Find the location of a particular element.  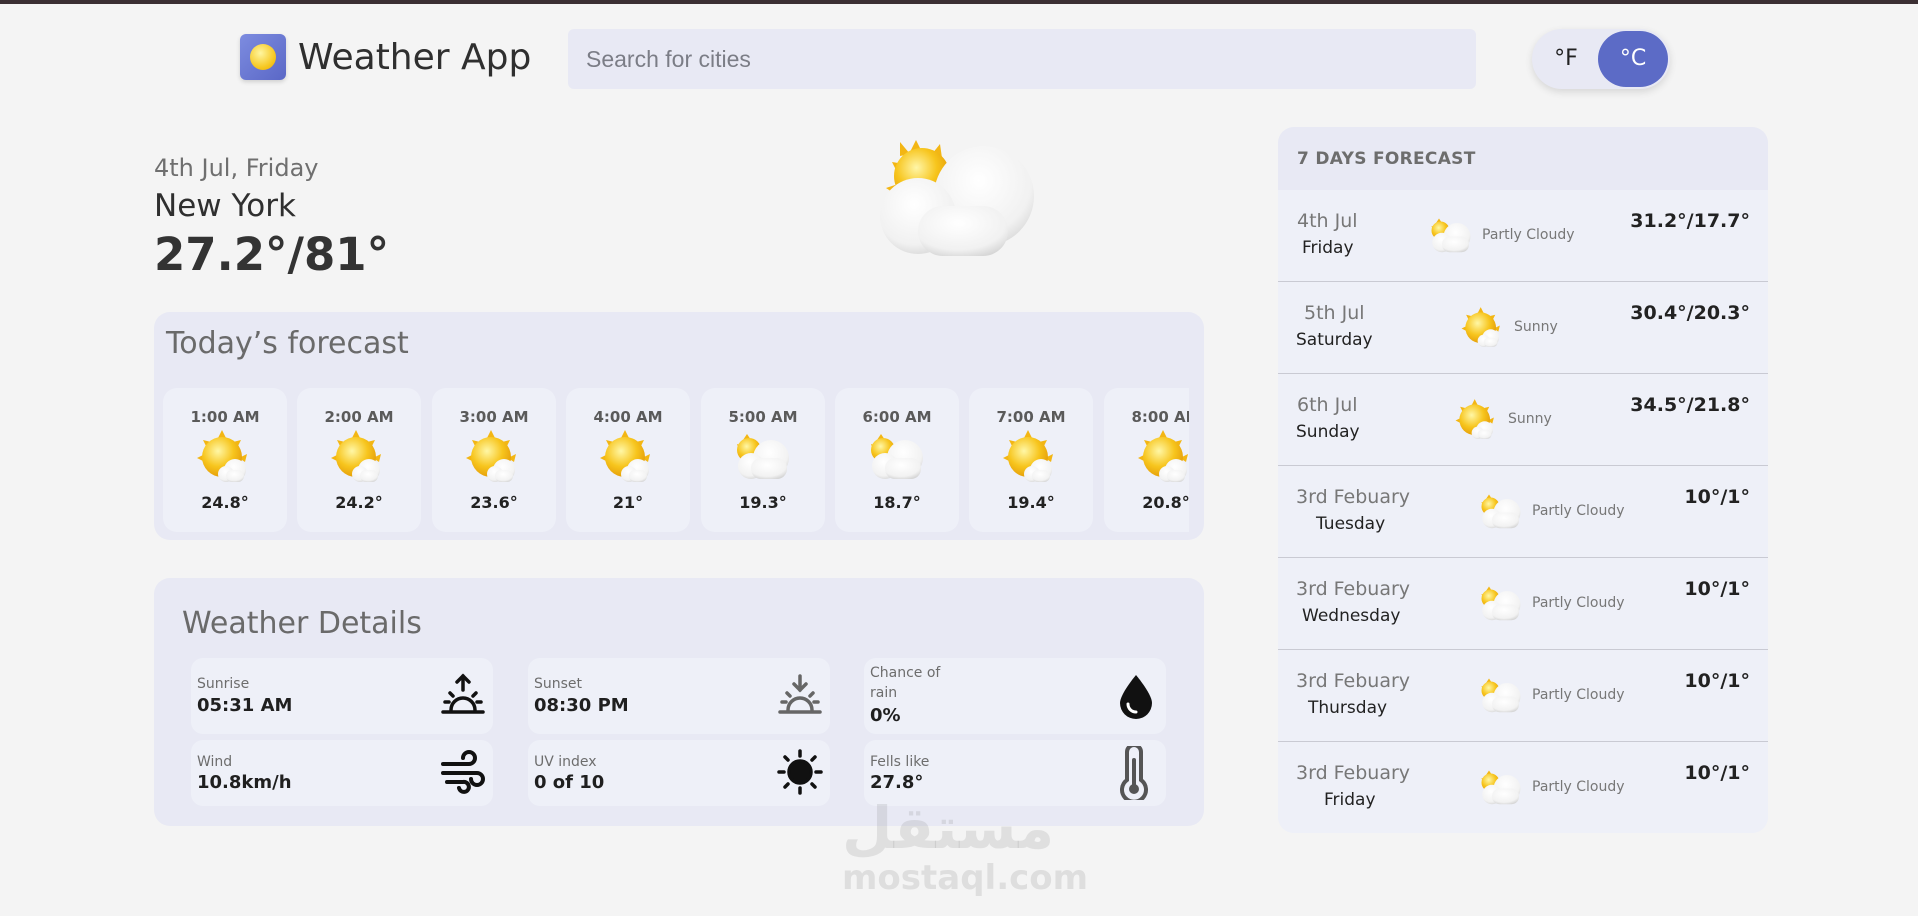

app-title: Weather App is located at coordinates (415, 57).